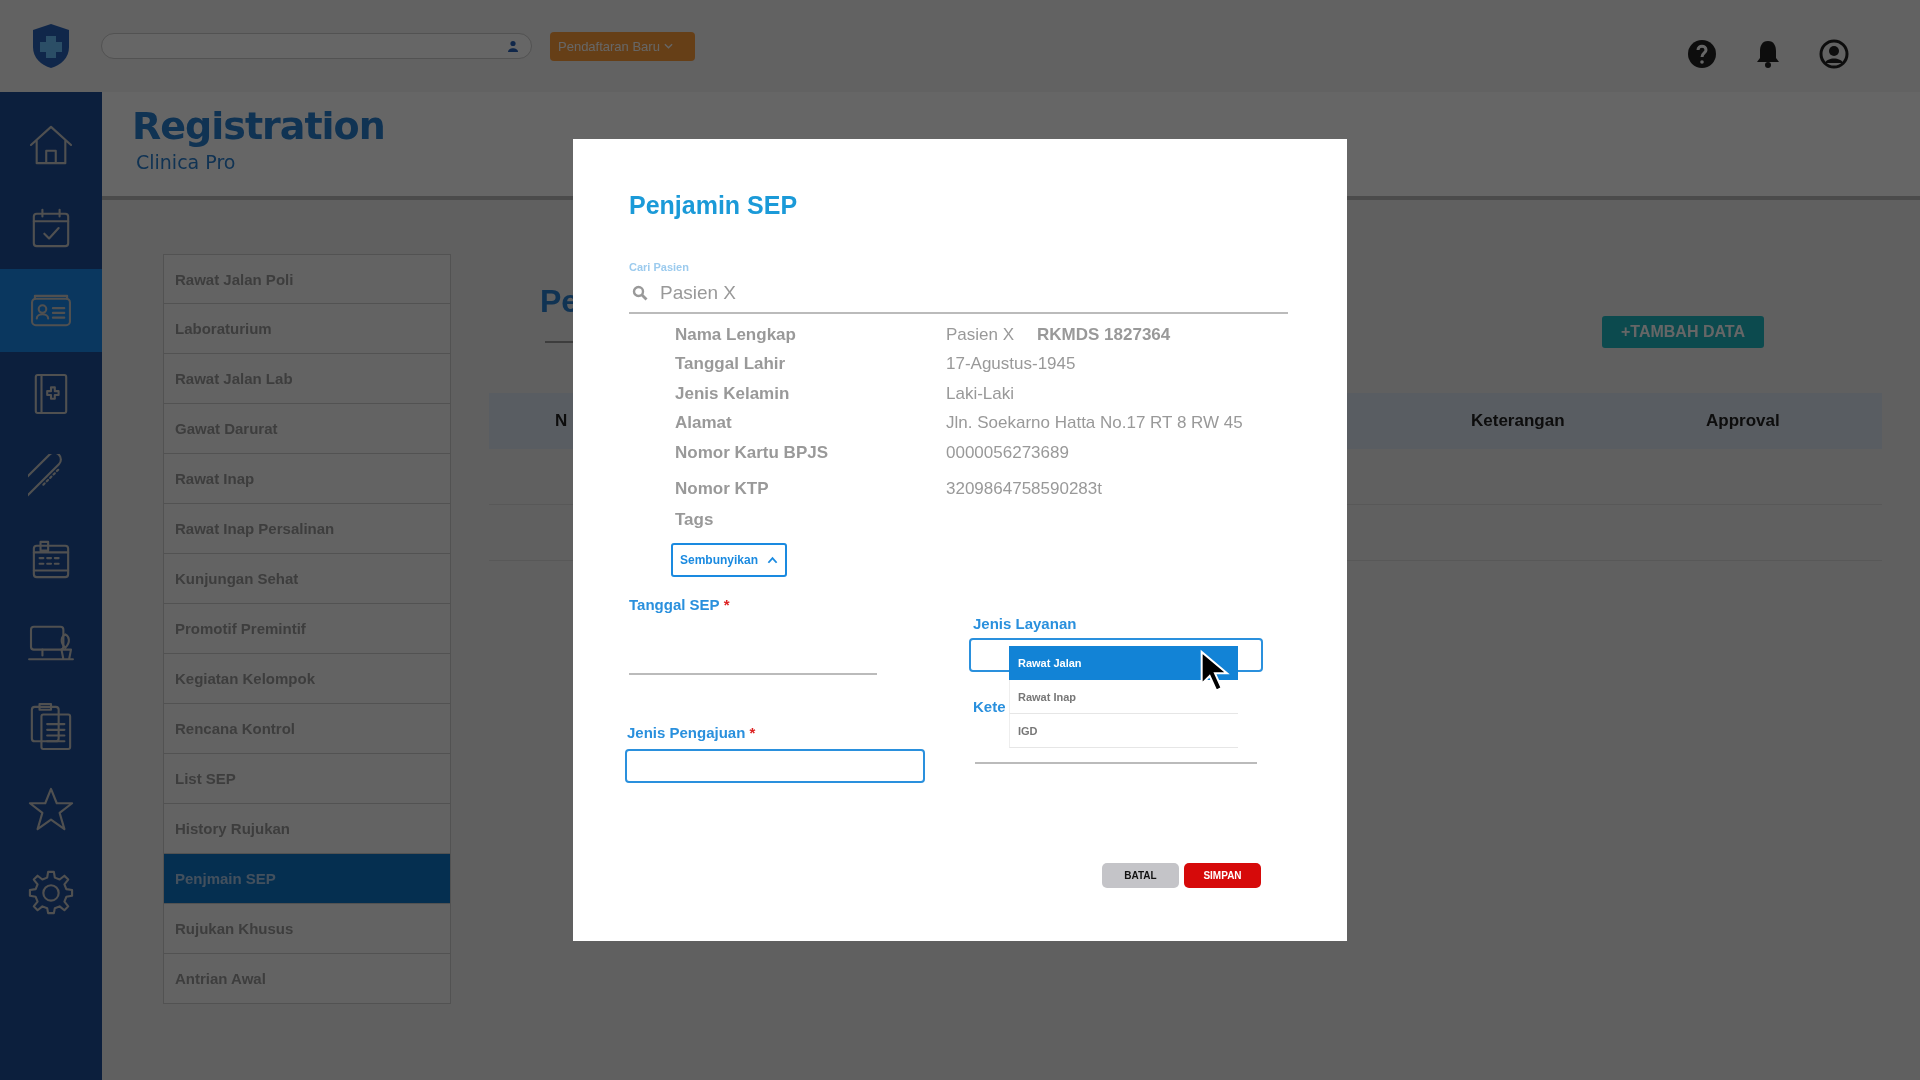 The width and height of the screenshot is (1920, 1080). Describe the element at coordinates (772, 560) in the screenshot. I see `chevron-up-icon` at that location.